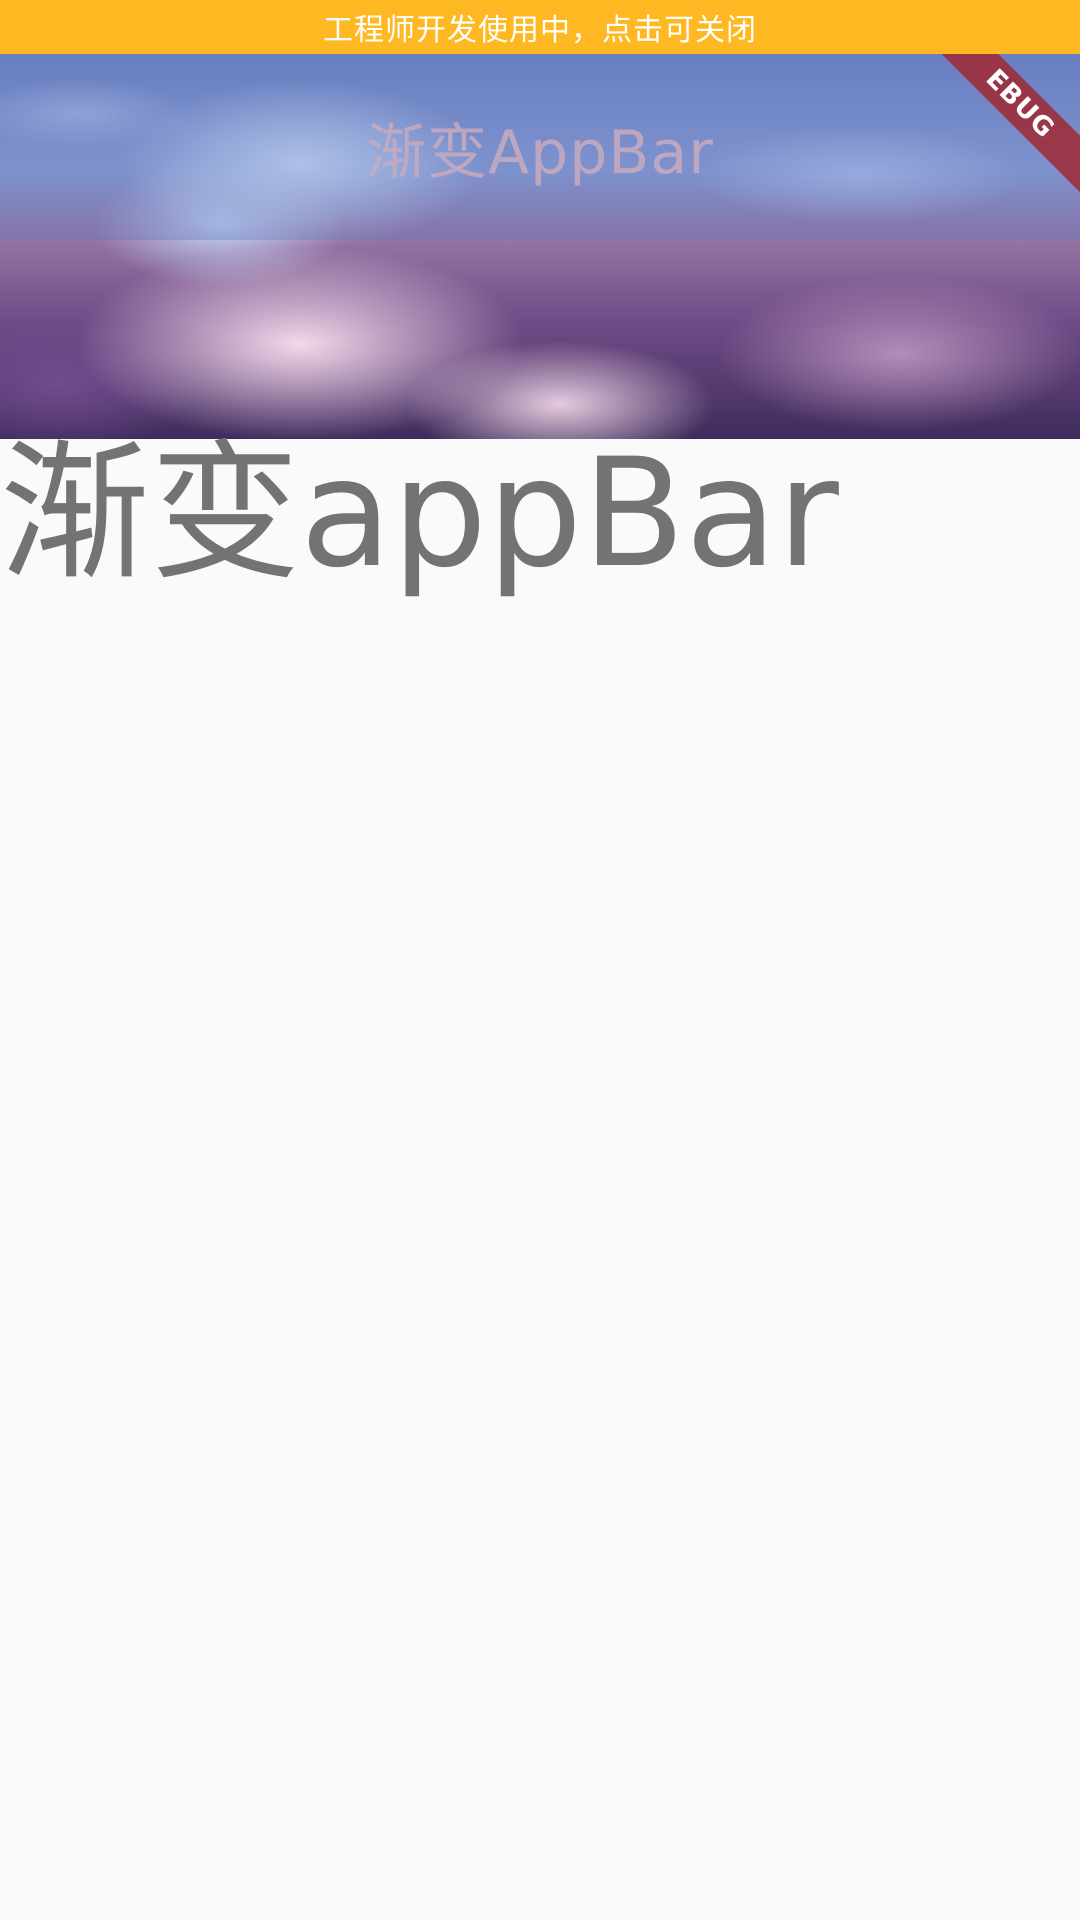 This screenshot has width=1080, height=1920. I want to click on dev-mode-banner: 工程师开发使用中，点击可关闭, so click(540, 27).